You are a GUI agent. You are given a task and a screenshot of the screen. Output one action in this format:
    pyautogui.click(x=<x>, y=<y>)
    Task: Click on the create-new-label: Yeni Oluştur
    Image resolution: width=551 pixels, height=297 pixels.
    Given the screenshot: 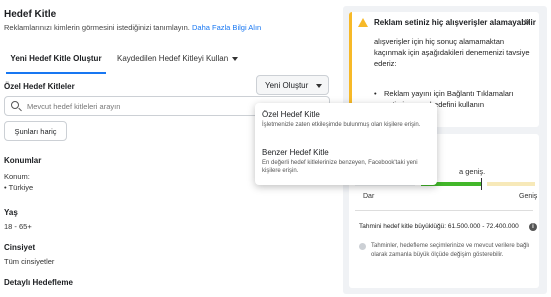 What is the action you would take?
    pyautogui.click(x=287, y=85)
    